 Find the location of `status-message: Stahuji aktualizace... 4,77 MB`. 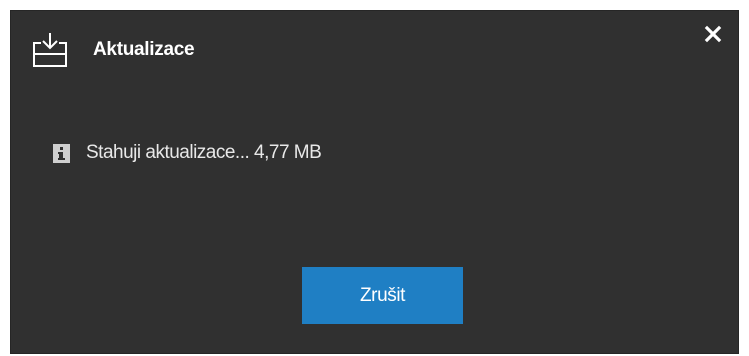

status-message: Stahuji aktualizace... 4,77 MB is located at coordinates (187, 153).